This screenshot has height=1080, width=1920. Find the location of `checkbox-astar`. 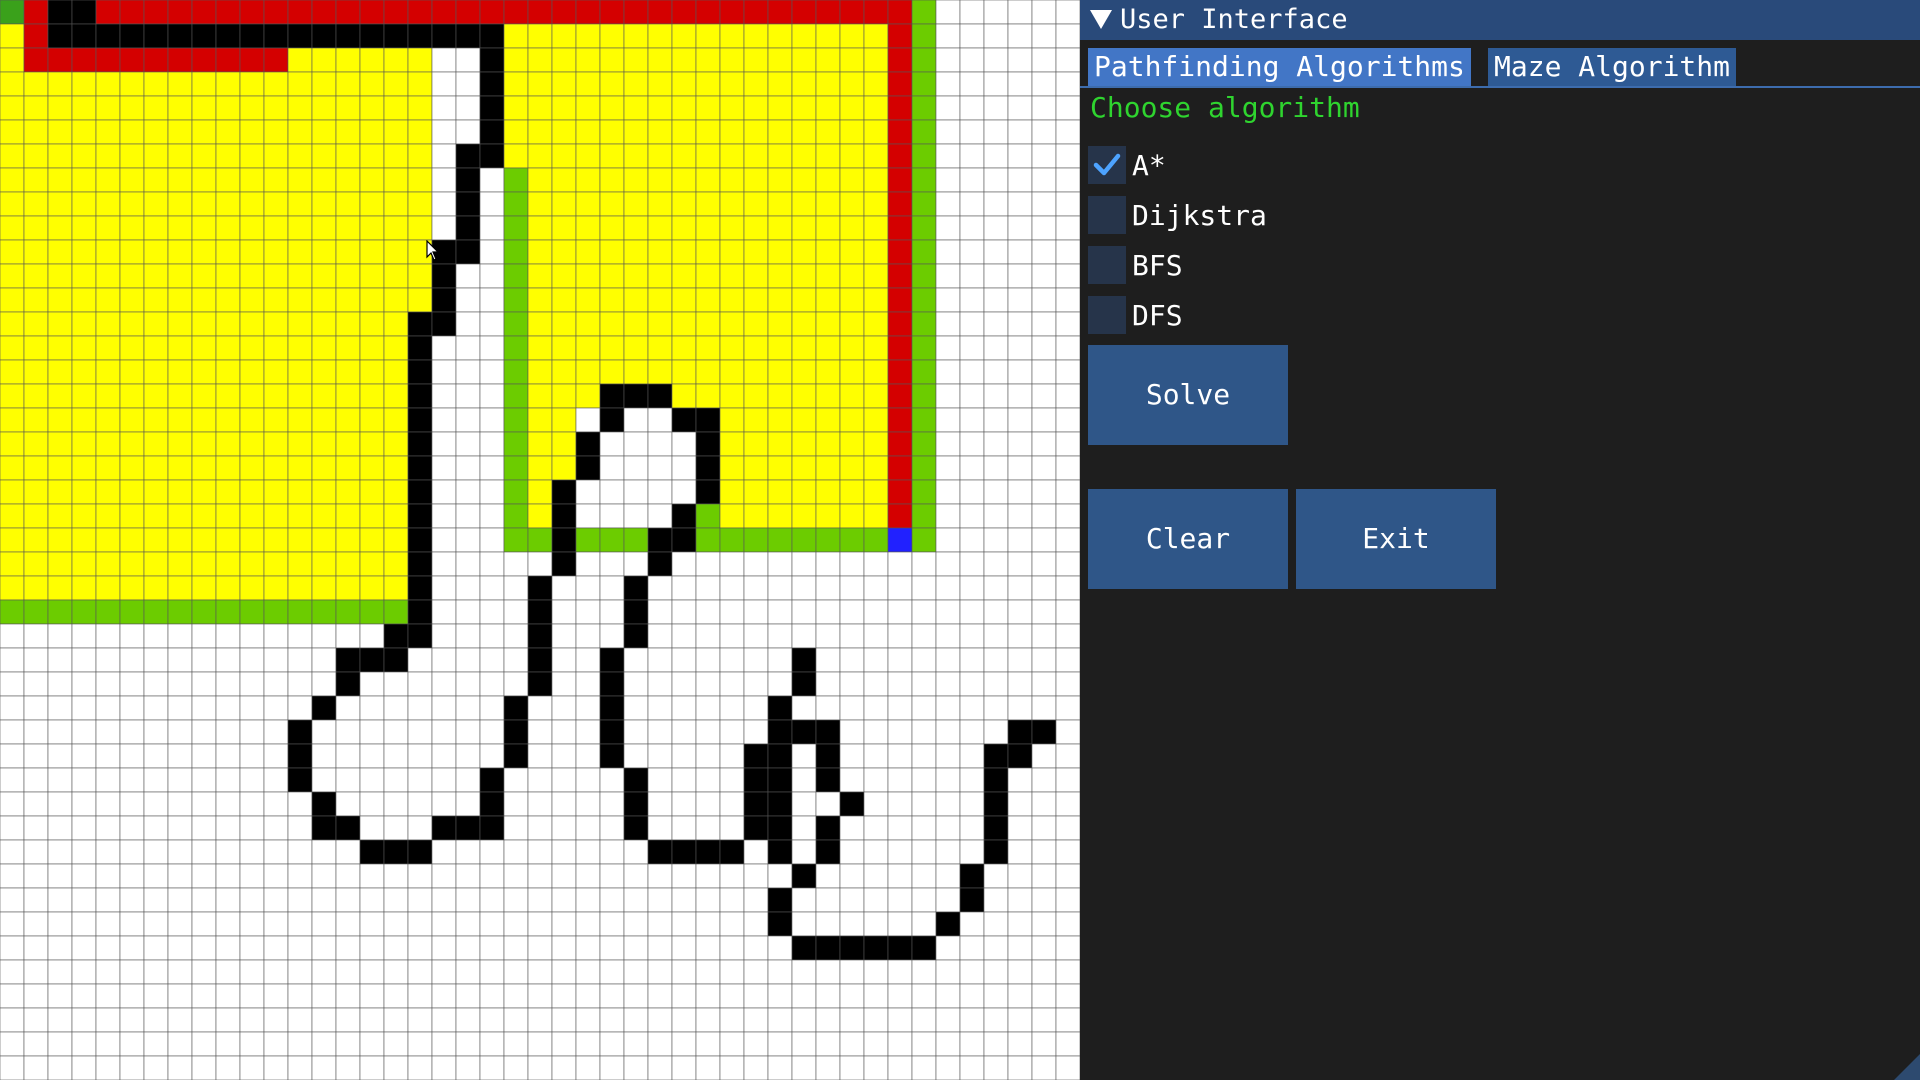

checkbox-astar is located at coordinates (1107, 165).